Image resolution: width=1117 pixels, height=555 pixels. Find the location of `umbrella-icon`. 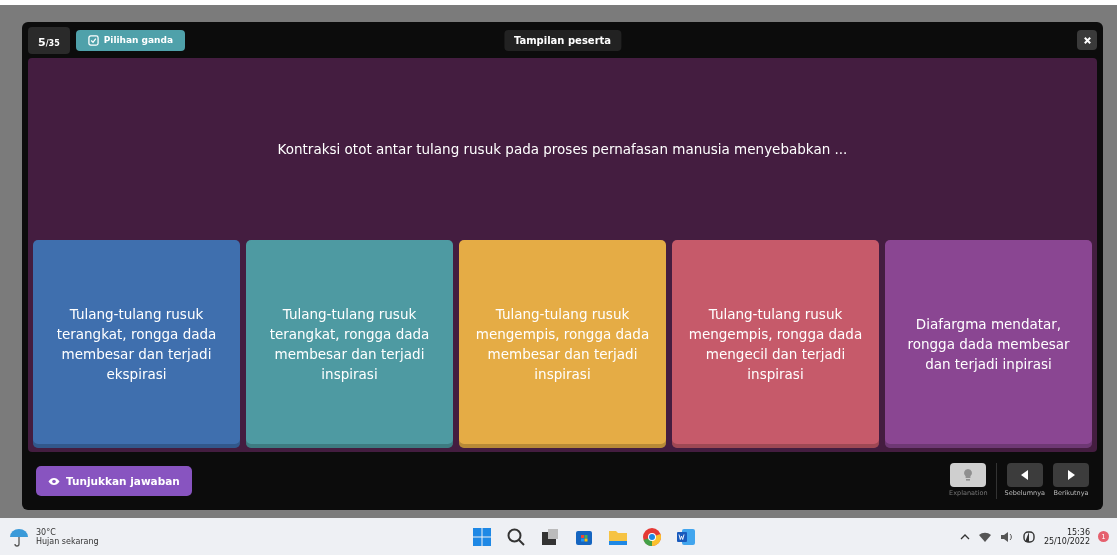

umbrella-icon is located at coordinates (19, 536).